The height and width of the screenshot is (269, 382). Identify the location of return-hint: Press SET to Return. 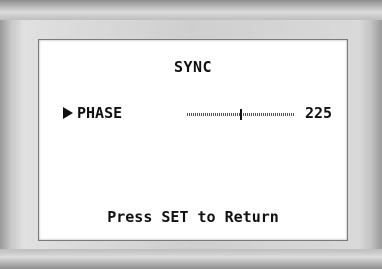
(193, 217).